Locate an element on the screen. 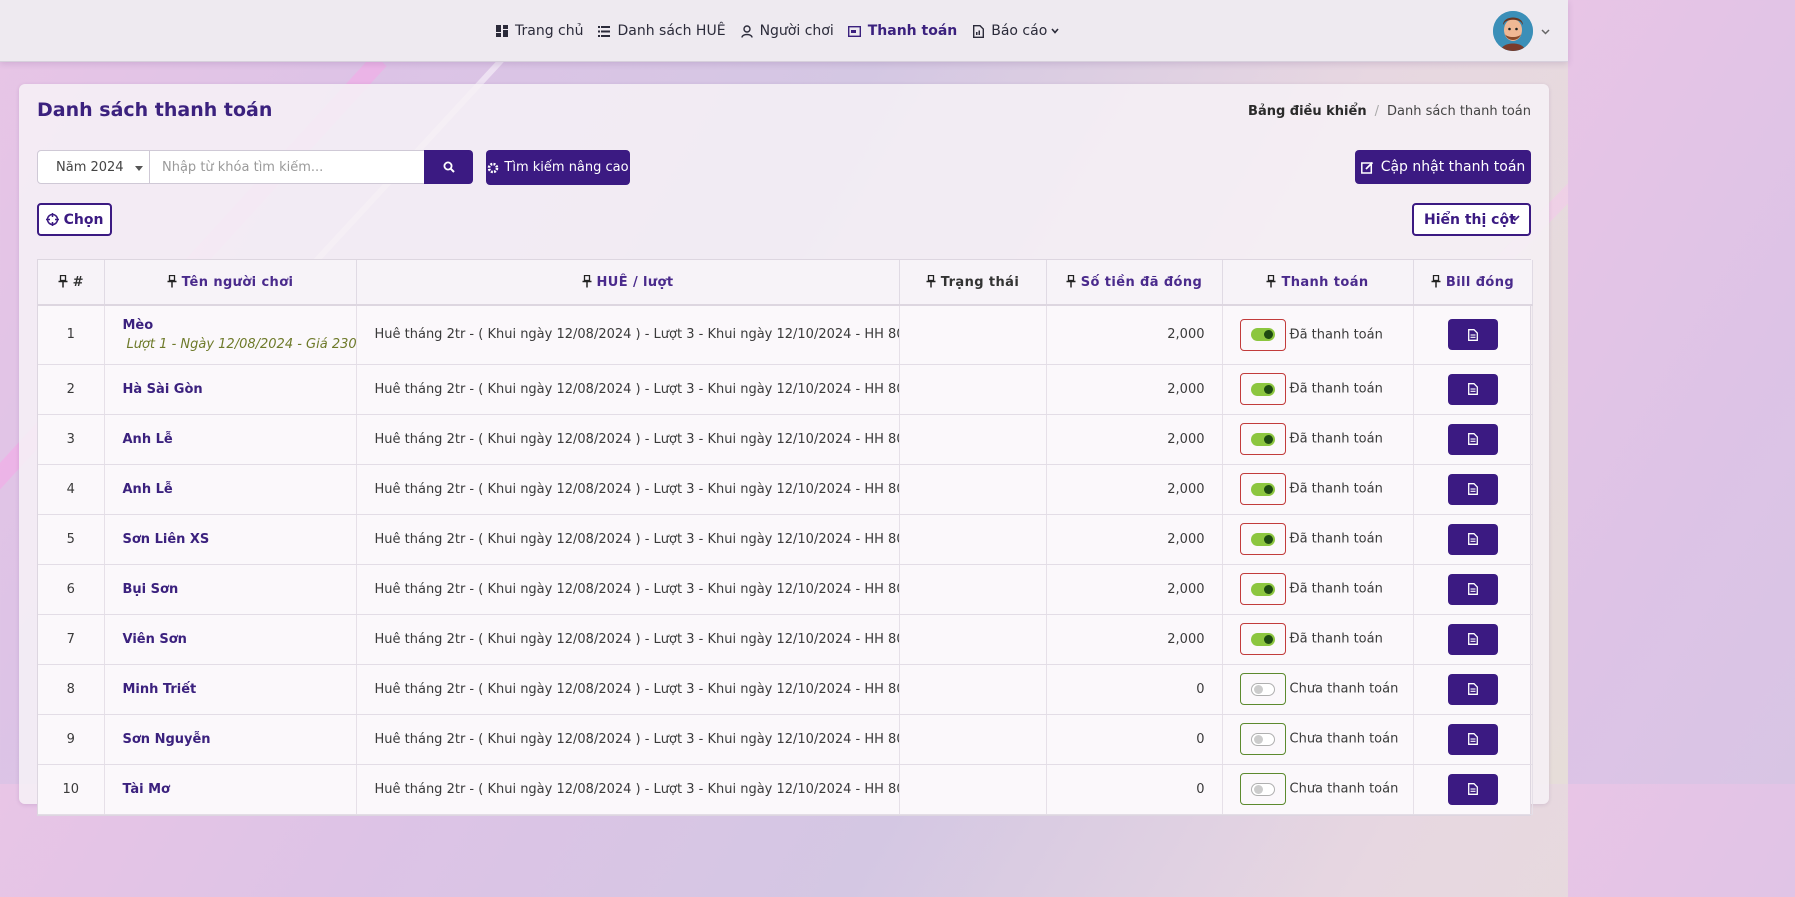 This screenshot has height=897, width=1795. player-name: Minh Triết is located at coordinates (160, 689).